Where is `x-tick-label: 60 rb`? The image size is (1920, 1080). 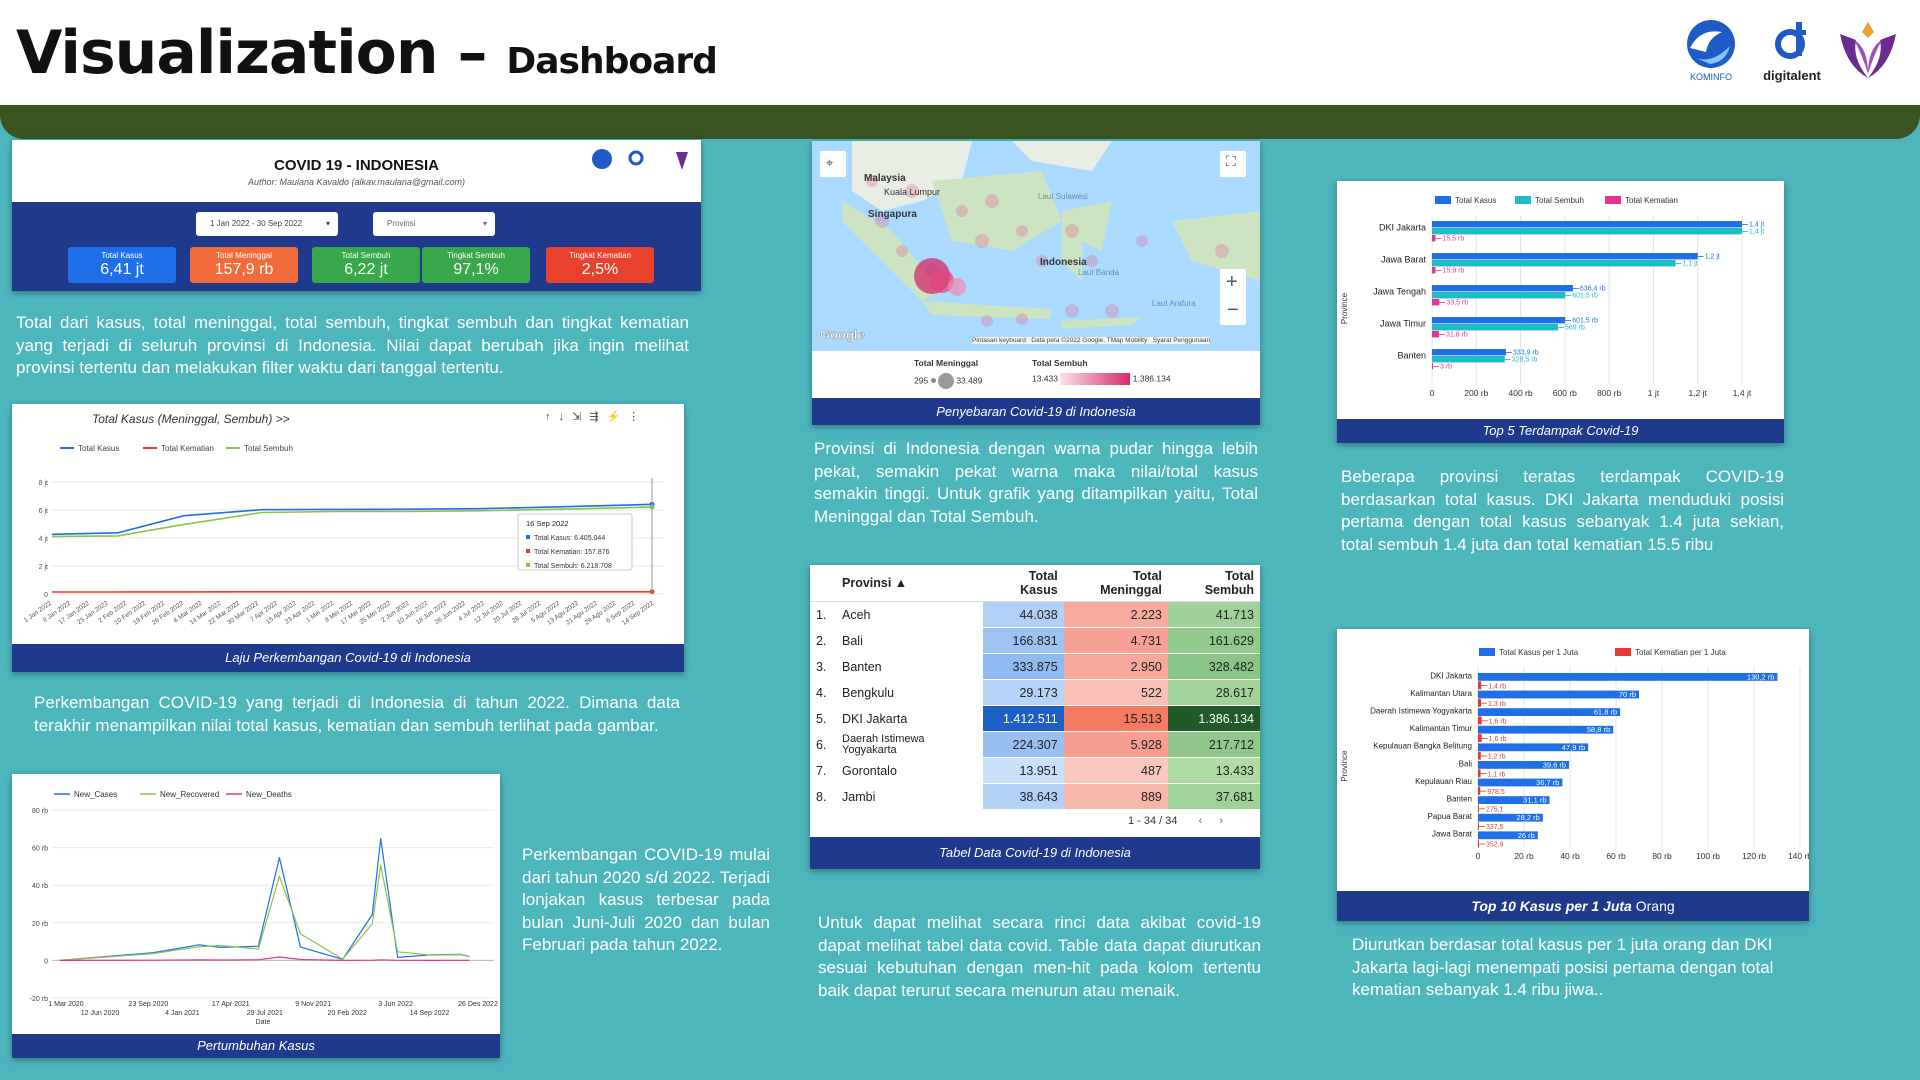 x-tick-label: 60 rb is located at coordinates (1616, 856).